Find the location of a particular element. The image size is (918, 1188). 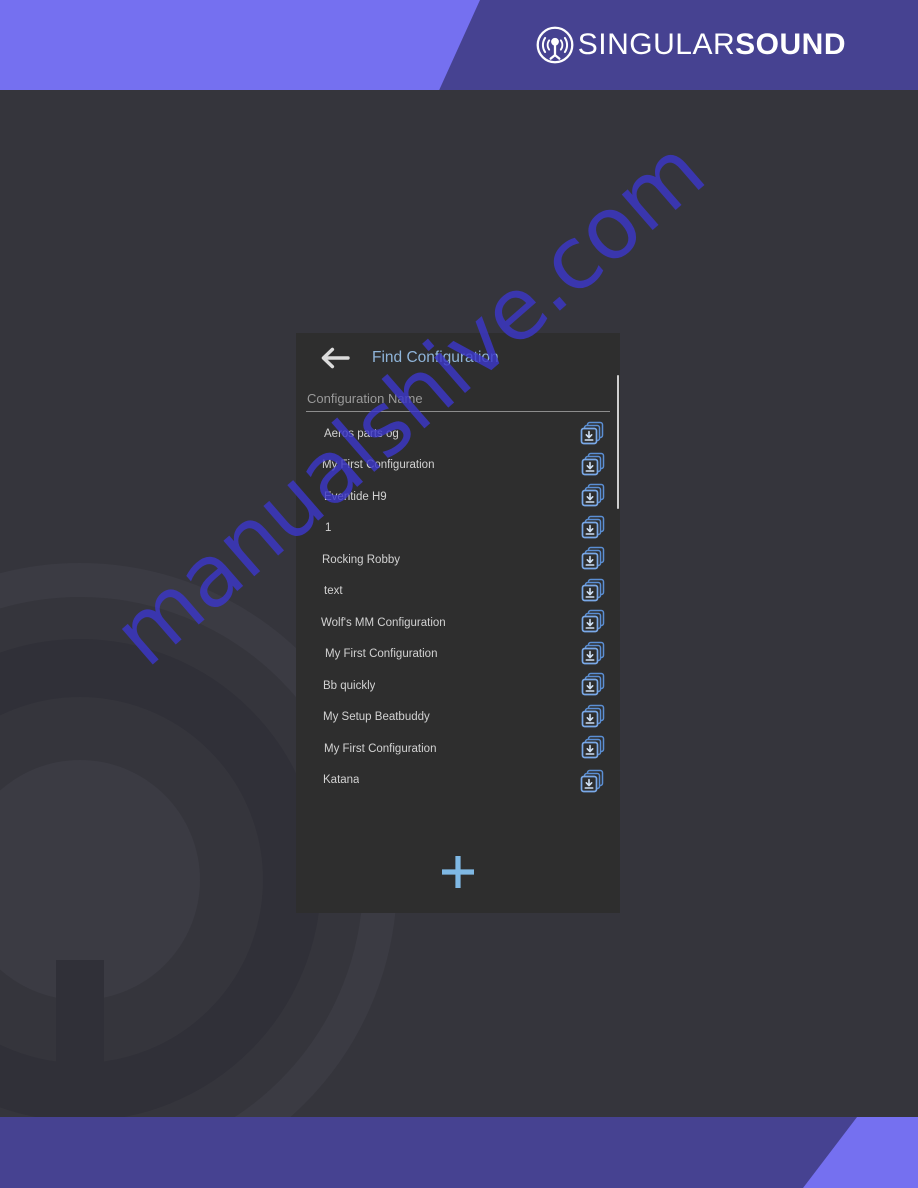

list-item: Bb quickly is located at coordinates (458, 686).